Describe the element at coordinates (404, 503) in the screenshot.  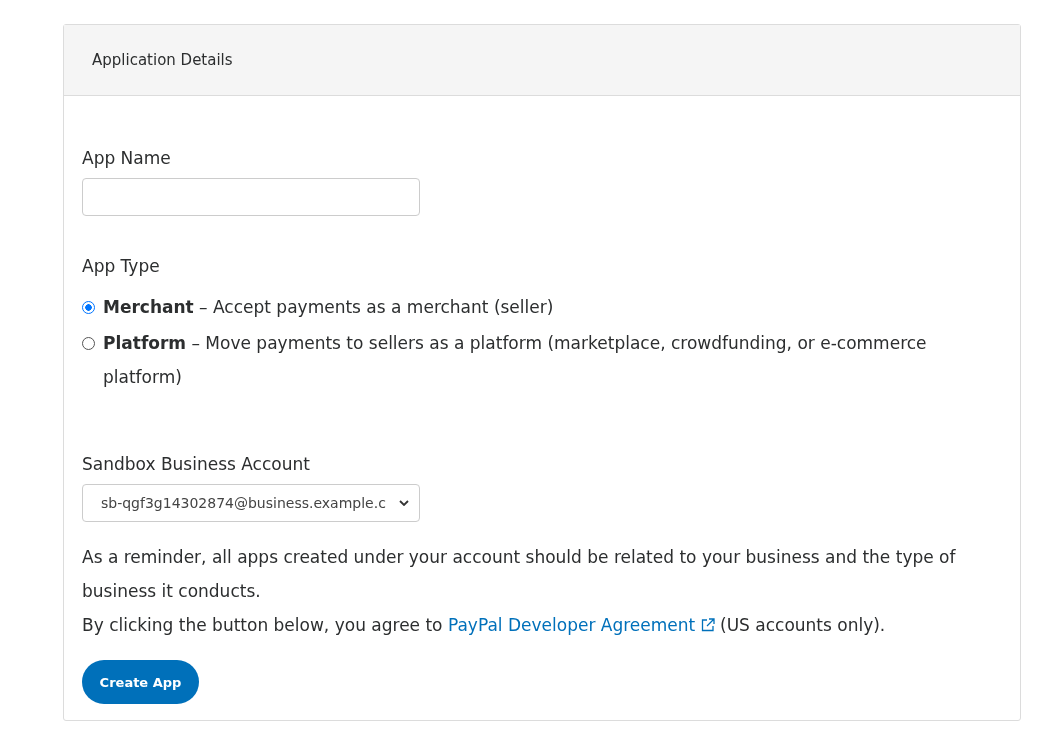
I see `chevron-down-icon` at that location.